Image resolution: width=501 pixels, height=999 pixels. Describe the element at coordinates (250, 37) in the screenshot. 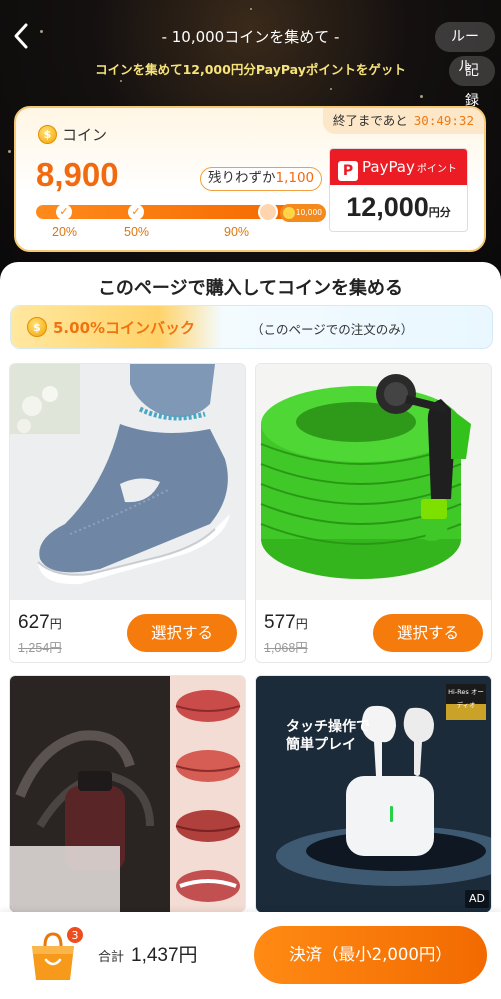

I see `page-title: - 10,000コインを集めて -` at that location.